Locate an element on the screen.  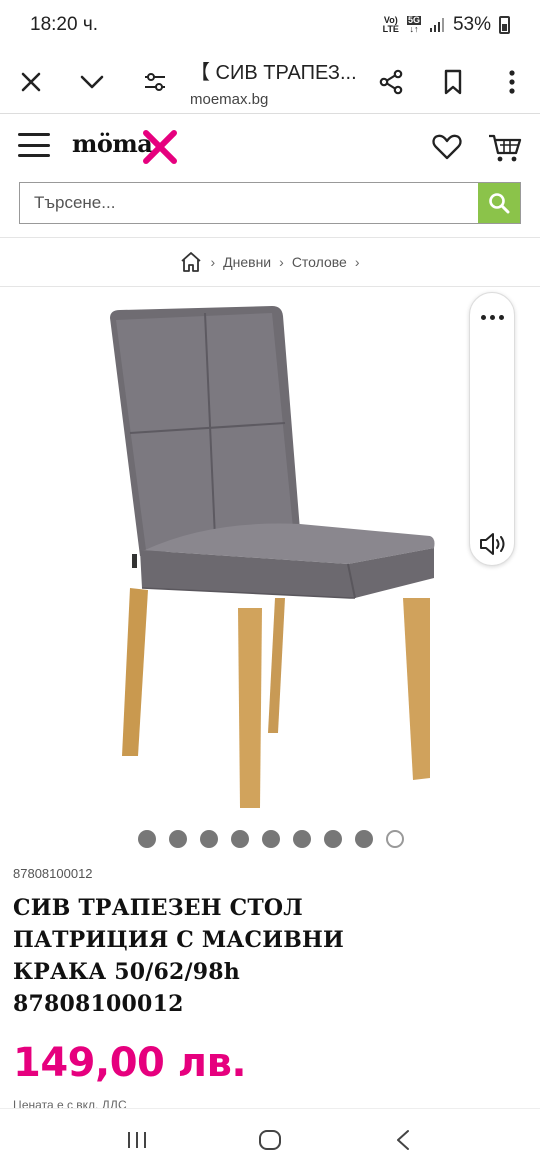
home-button is located at coordinates (270, 1140).